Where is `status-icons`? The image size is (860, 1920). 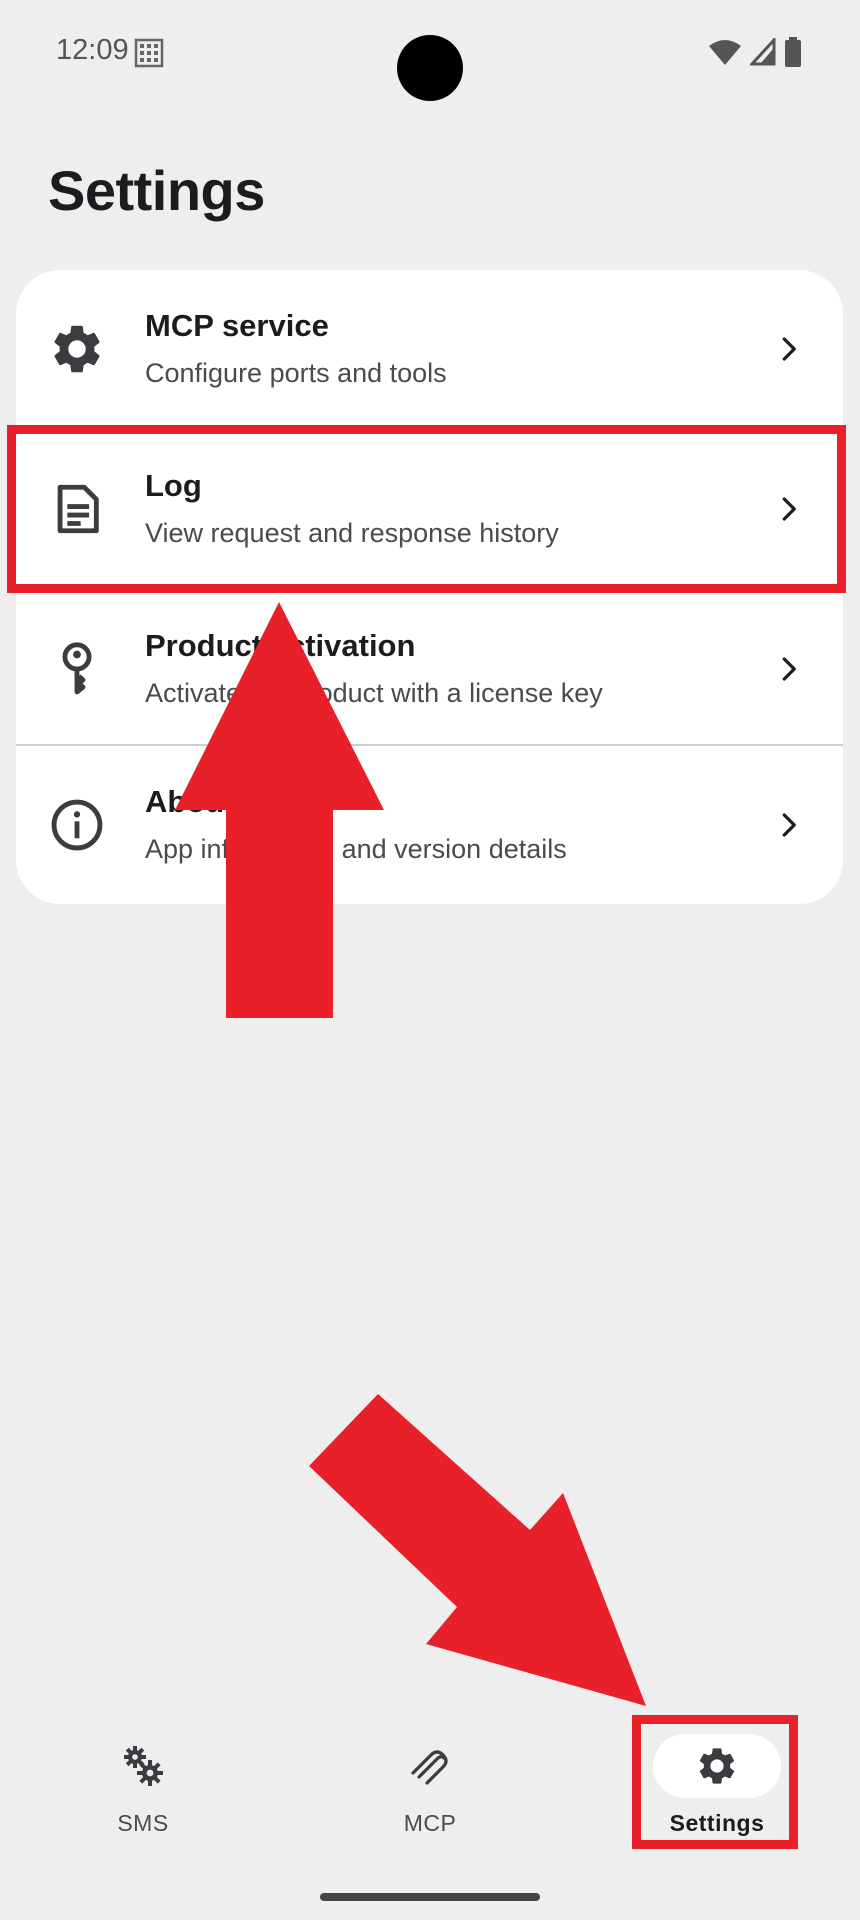 status-icons is located at coordinates (755, 52).